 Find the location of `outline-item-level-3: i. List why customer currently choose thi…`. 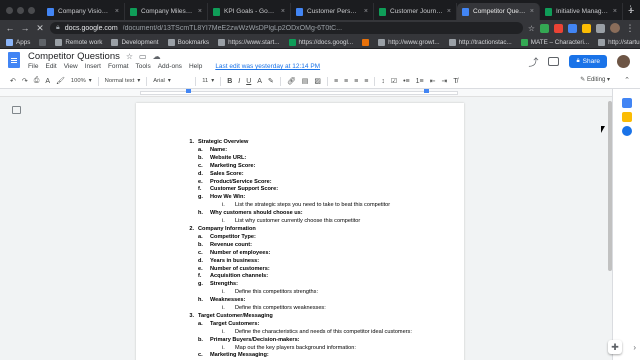

outline-item-level-3: i. List why customer currently choose thi… is located at coordinates (298, 222).